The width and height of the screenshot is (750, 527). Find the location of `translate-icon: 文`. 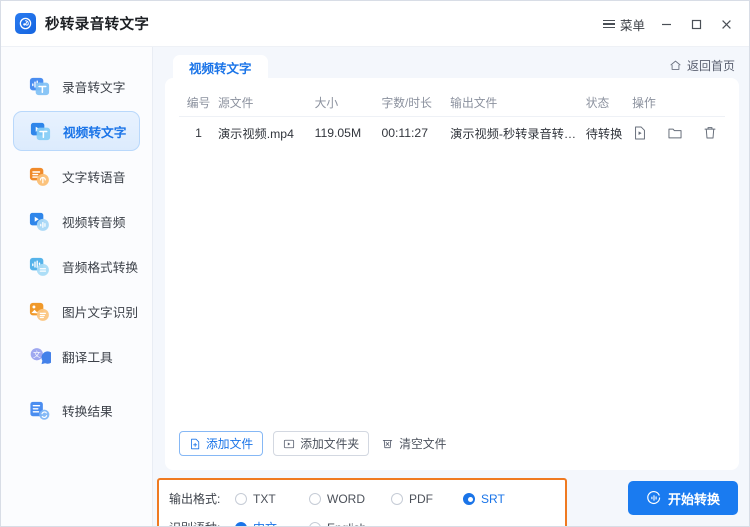

translate-icon: 文 is located at coordinates (39, 356).